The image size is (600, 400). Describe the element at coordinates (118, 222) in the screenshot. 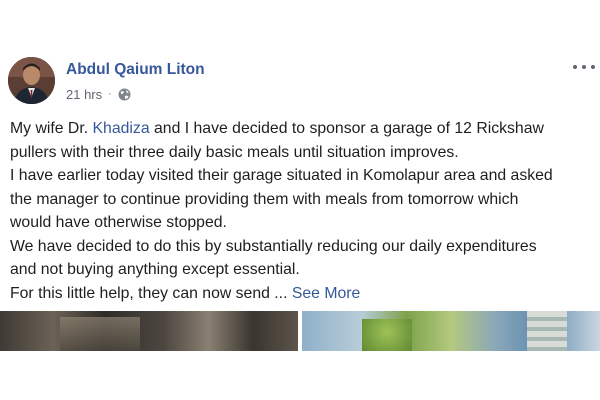

I see `post-text-line: would have otherwise stopped.` at that location.